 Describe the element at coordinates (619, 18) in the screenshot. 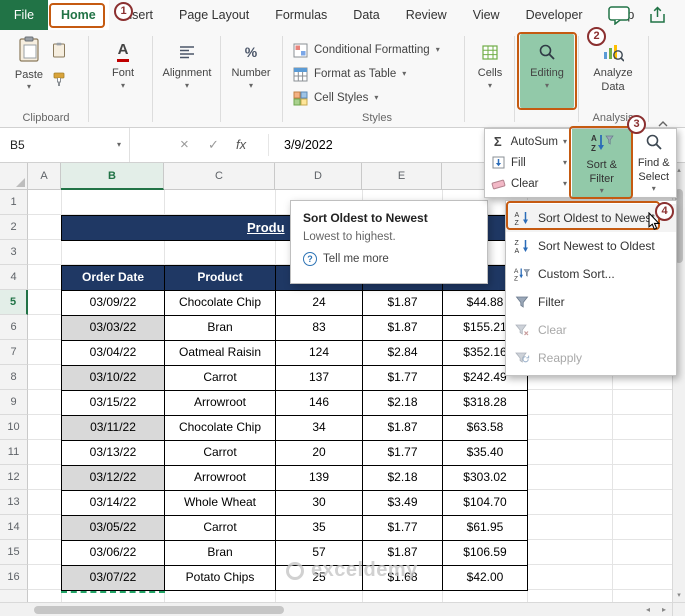

I see `comments-icon` at that location.